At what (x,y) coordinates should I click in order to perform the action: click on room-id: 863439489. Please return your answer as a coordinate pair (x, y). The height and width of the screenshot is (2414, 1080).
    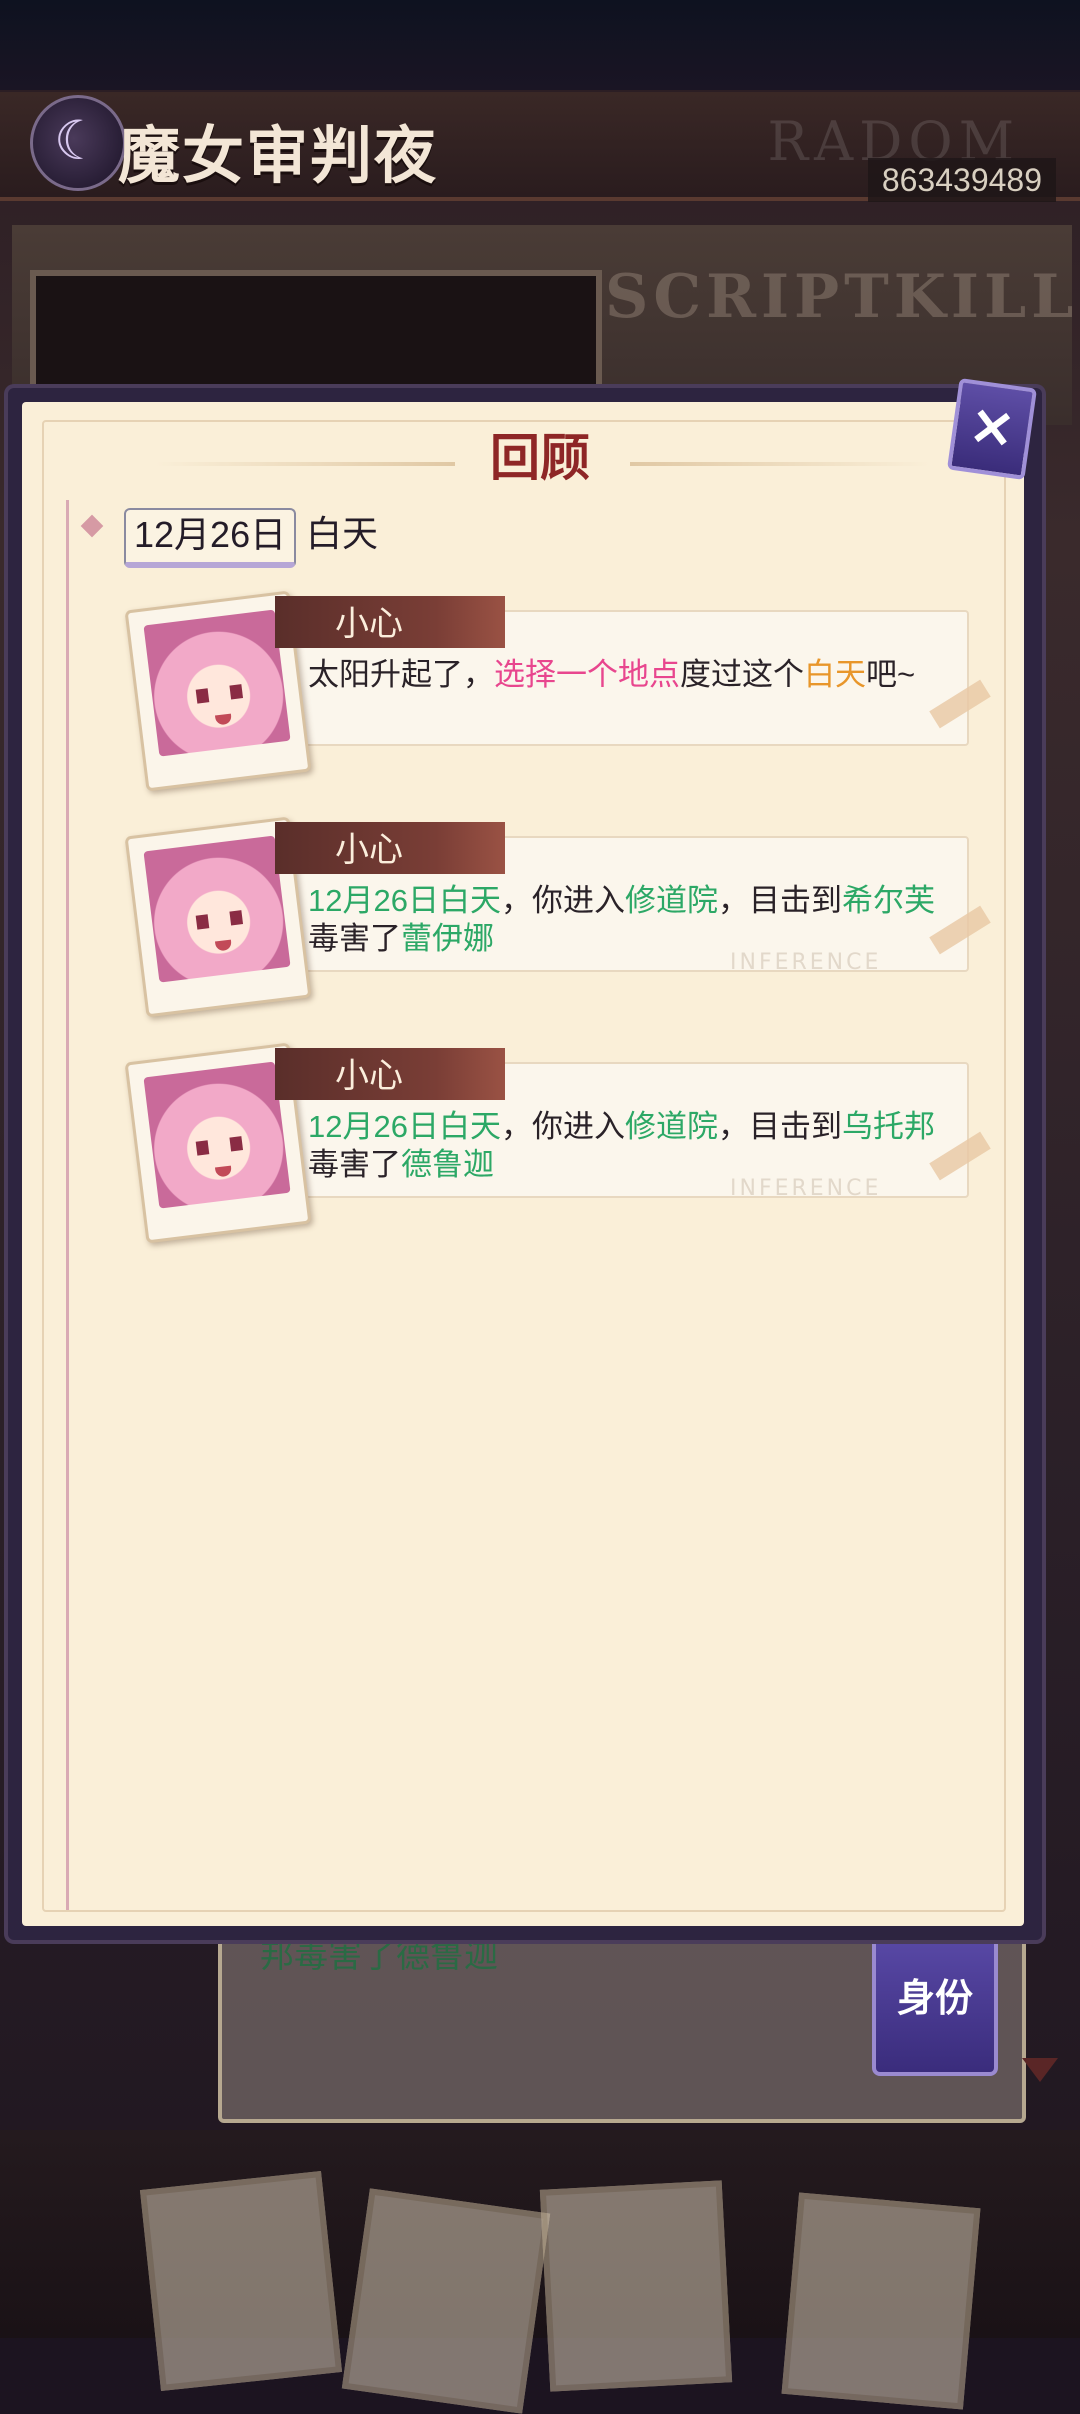
    Looking at the image, I should click on (961, 180).